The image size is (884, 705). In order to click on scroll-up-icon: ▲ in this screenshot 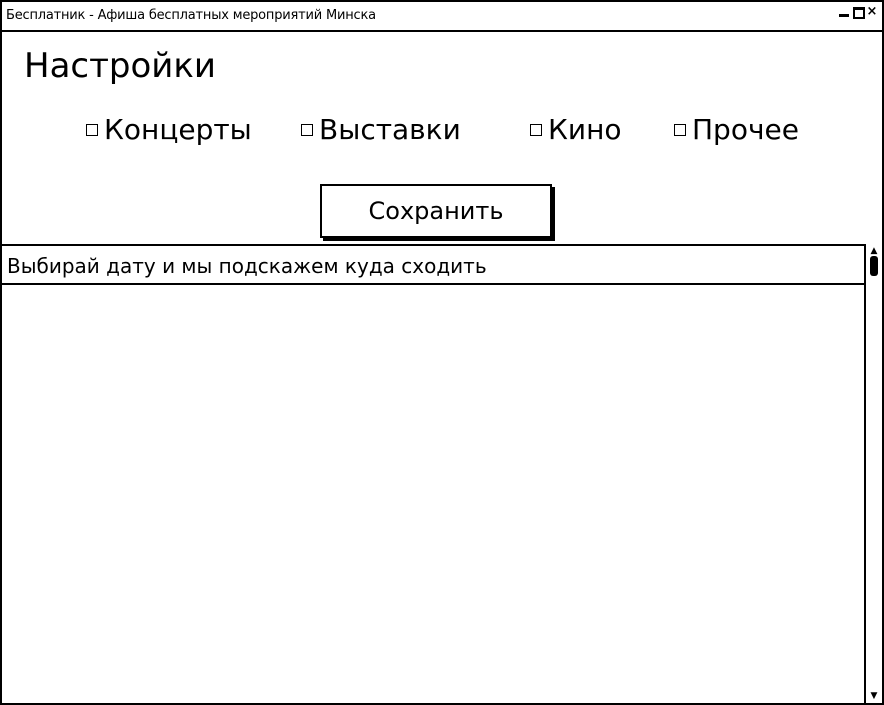, I will do `click(874, 251)`.